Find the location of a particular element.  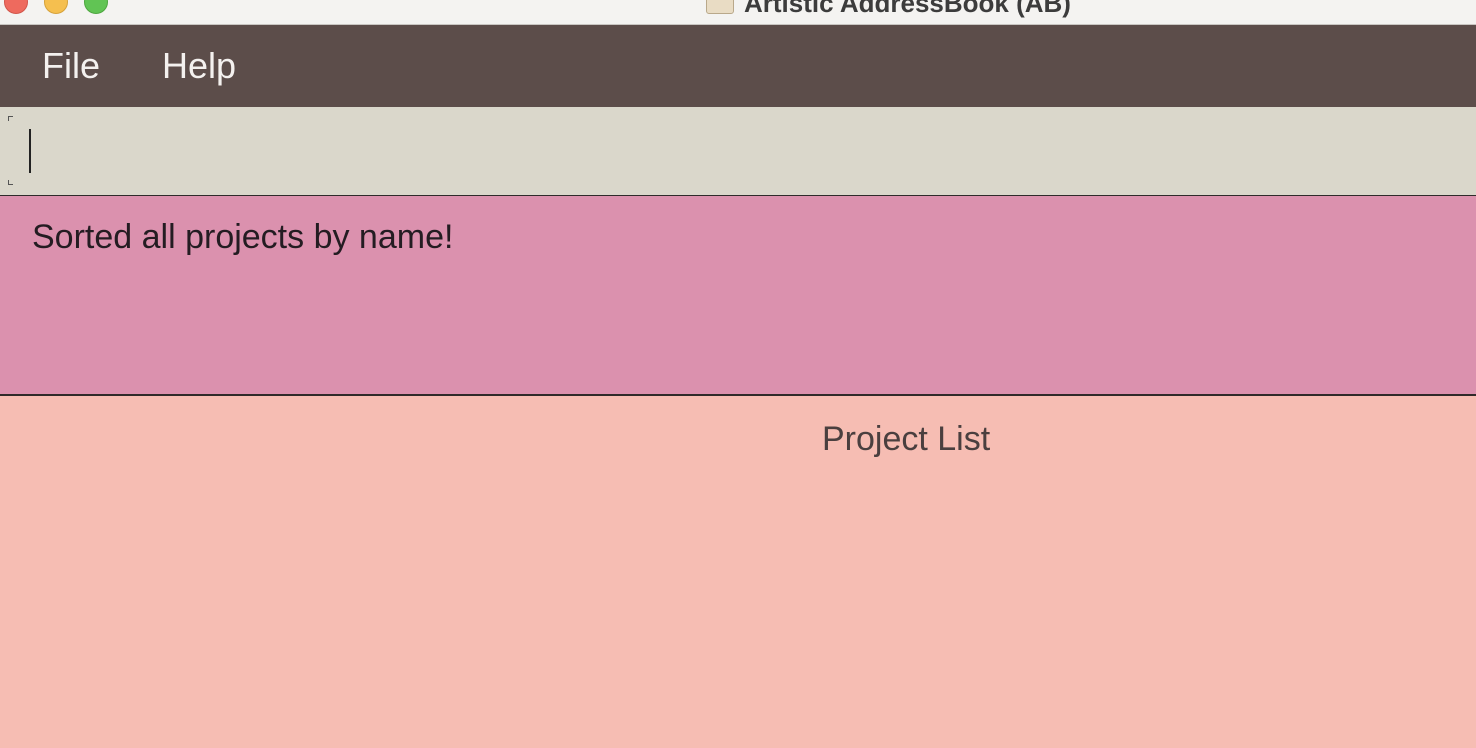

command-box is located at coordinates (738, 151).